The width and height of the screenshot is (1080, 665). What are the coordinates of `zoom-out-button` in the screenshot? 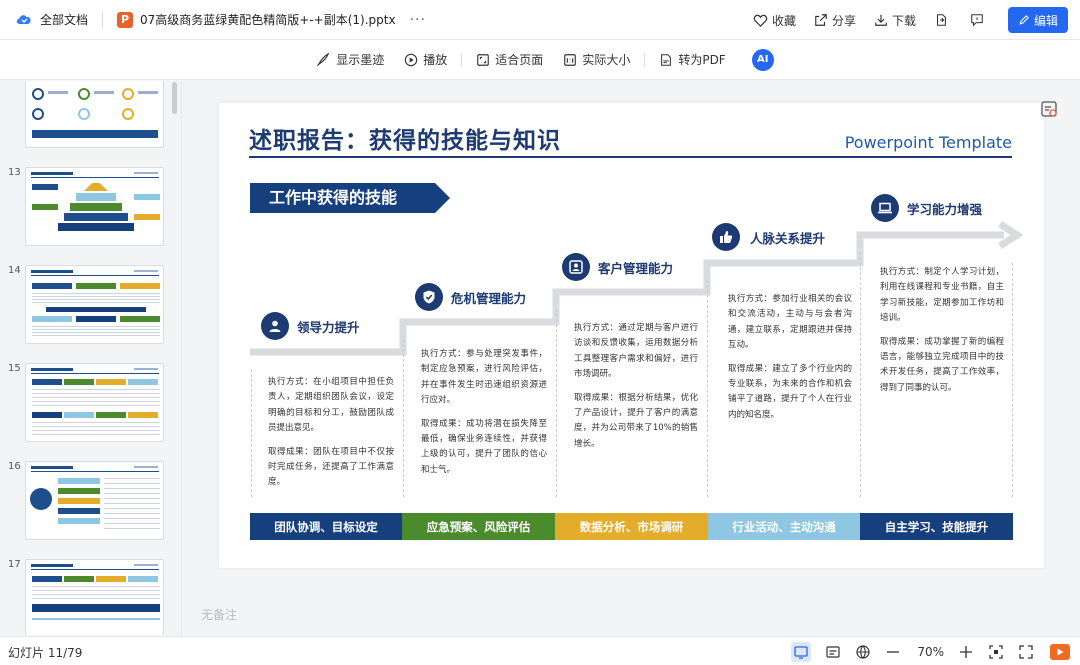 It's located at (893, 652).